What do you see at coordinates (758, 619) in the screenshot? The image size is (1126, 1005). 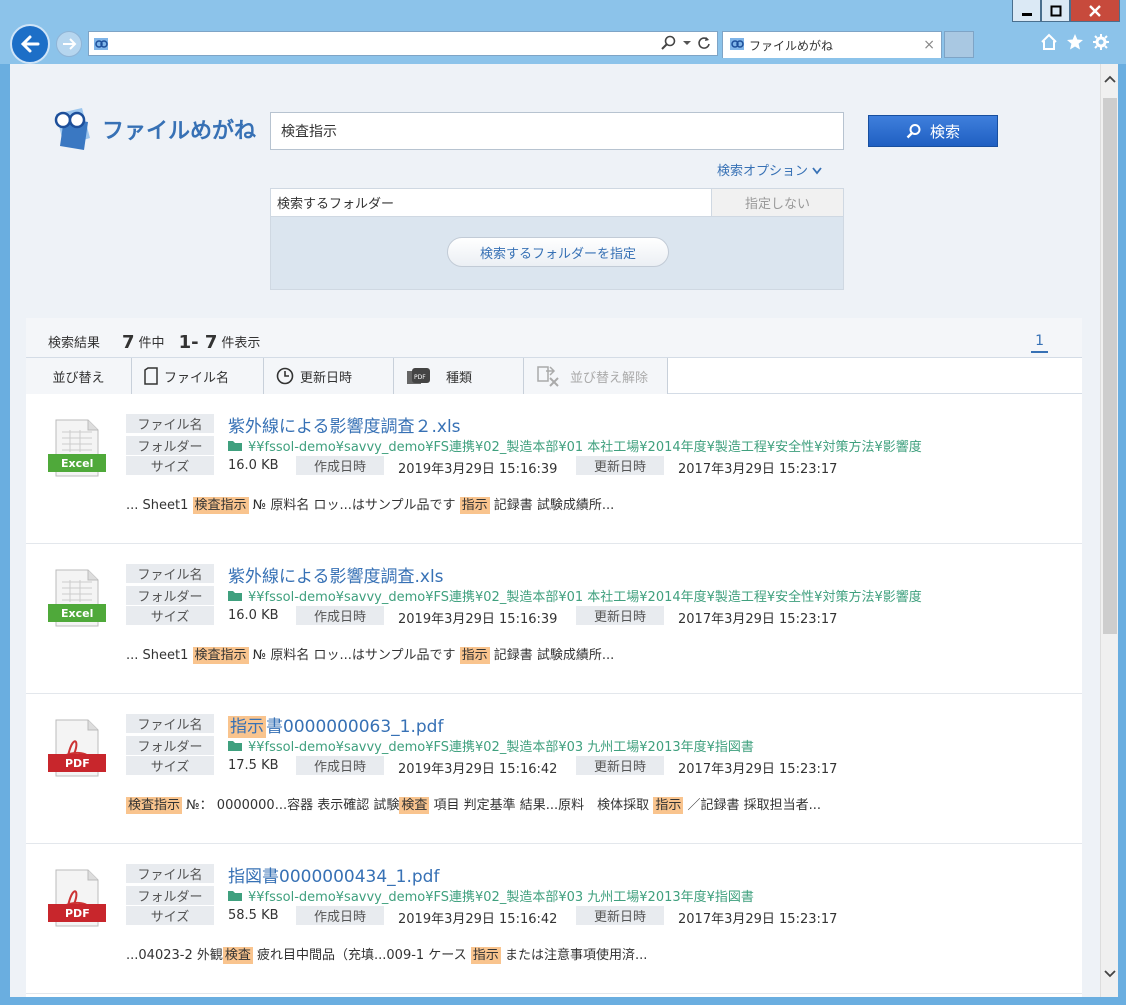 I see `updated-datetime: 2017年3月29日 15:23:17` at bounding box center [758, 619].